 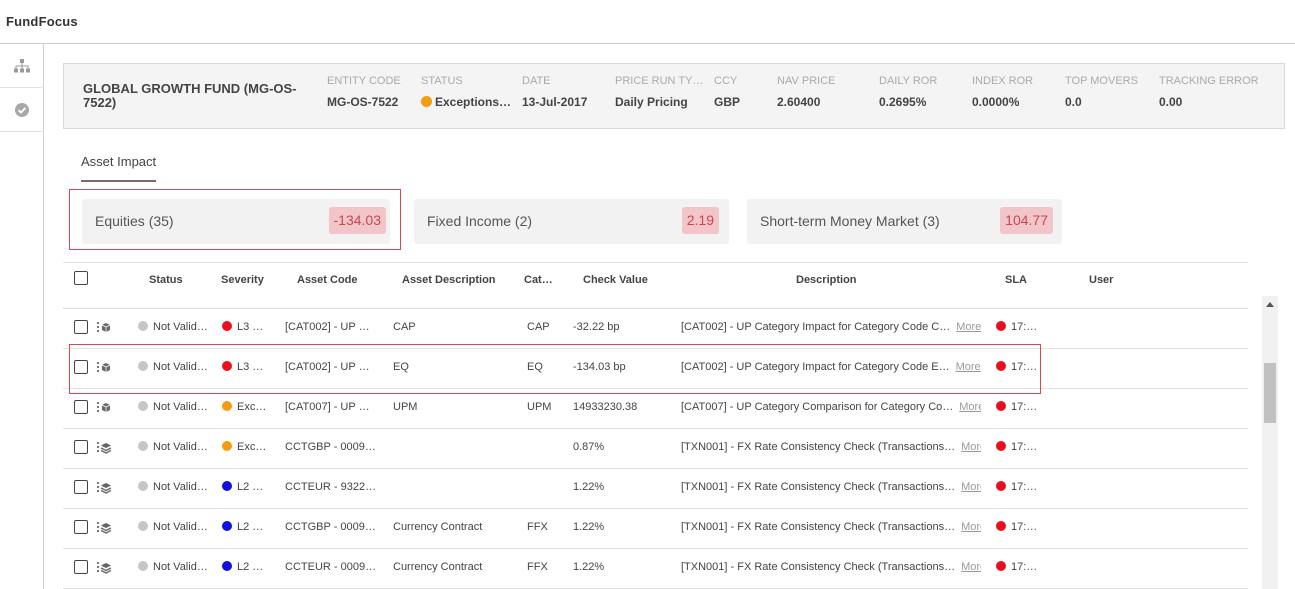 What do you see at coordinates (327, 280) in the screenshot?
I see `header-asset-code: Asset Code` at bounding box center [327, 280].